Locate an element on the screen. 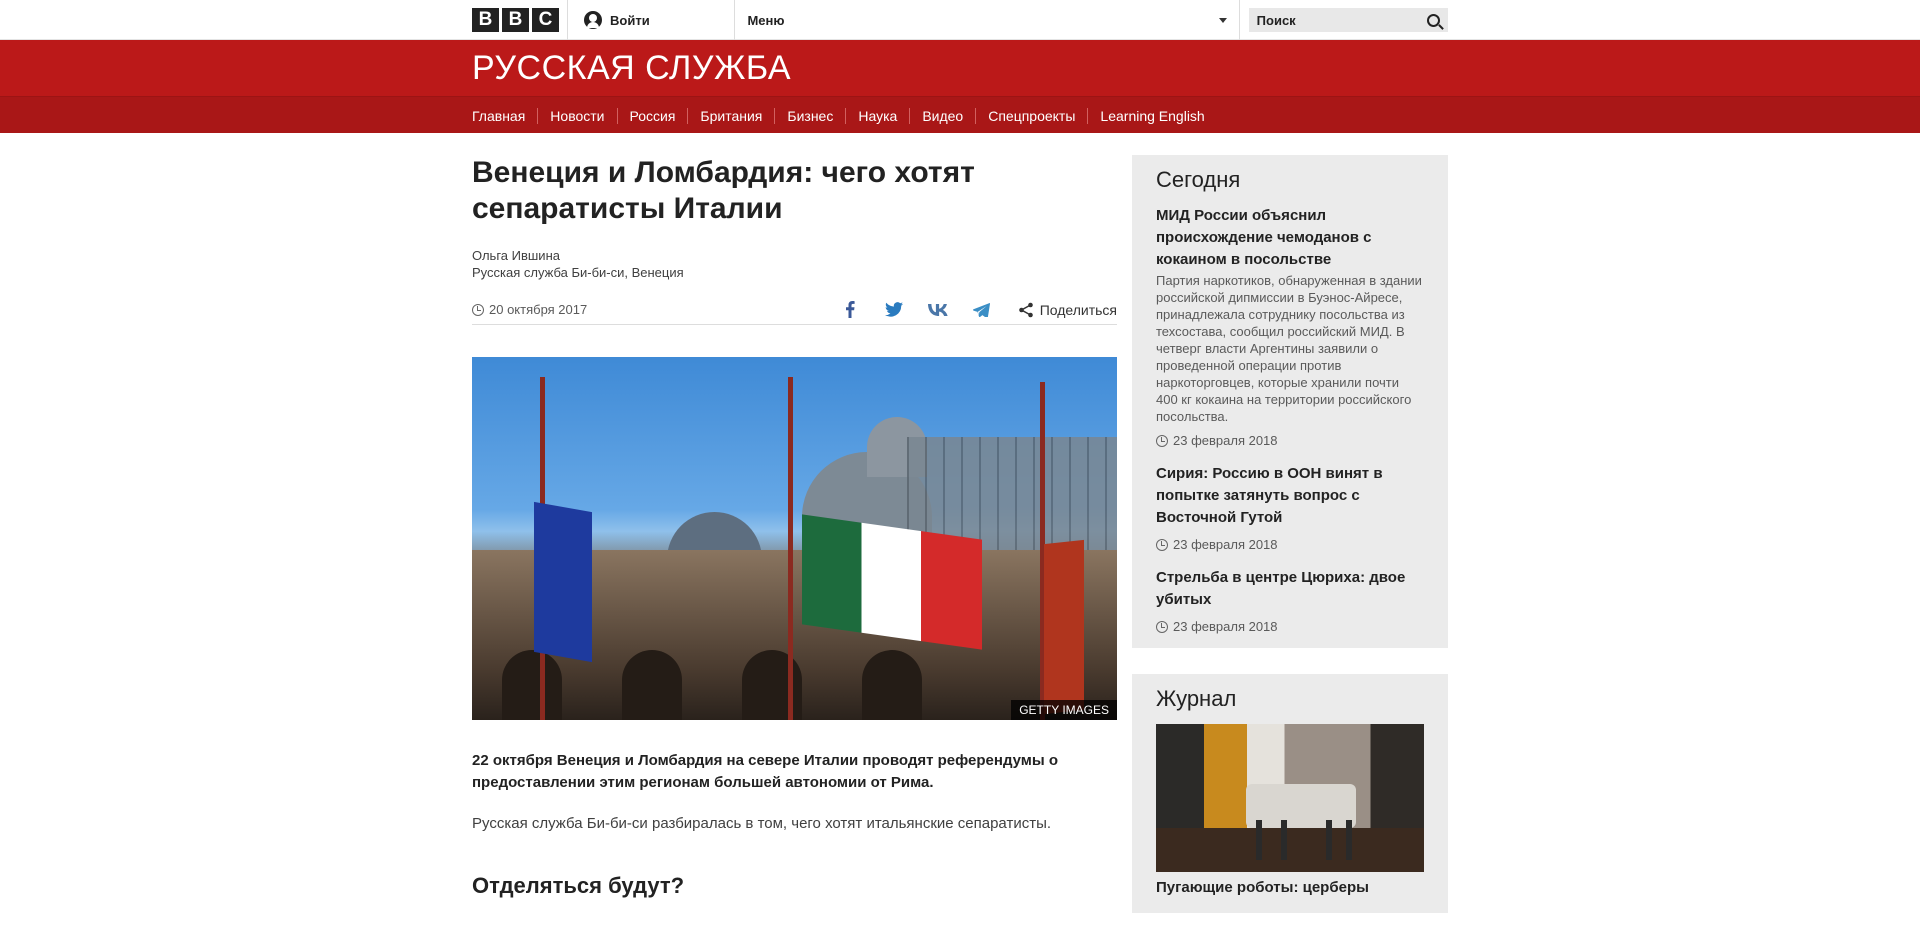 This screenshot has height=940, width=1920. nav-item-special: Спецпроекты is located at coordinates (1032, 115).